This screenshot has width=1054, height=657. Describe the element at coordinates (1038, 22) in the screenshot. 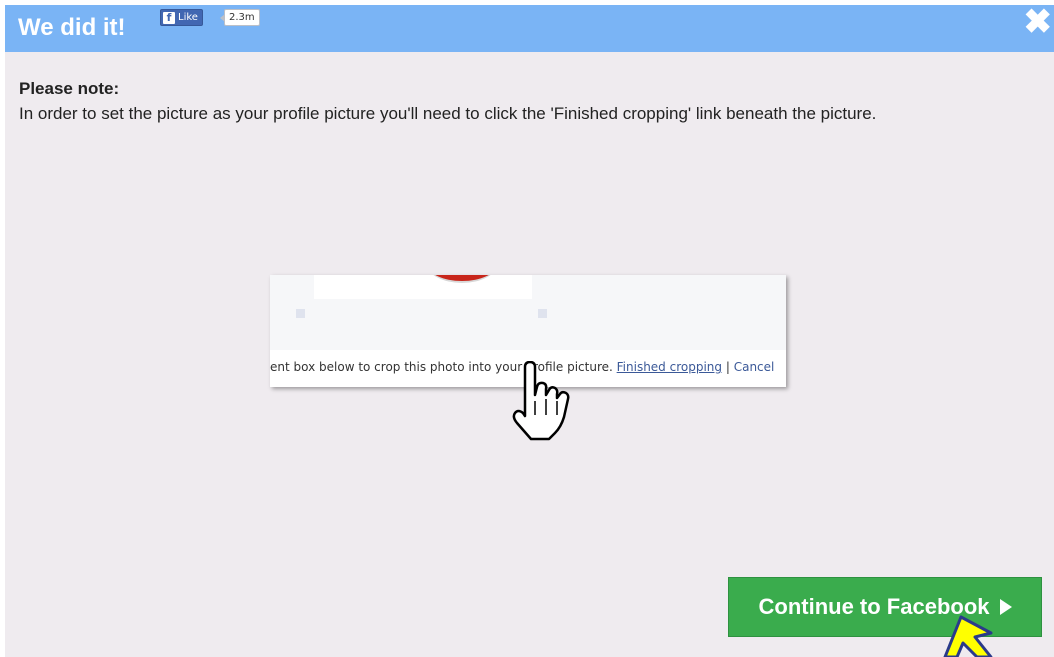

I see `close-icon: ✖` at that location.